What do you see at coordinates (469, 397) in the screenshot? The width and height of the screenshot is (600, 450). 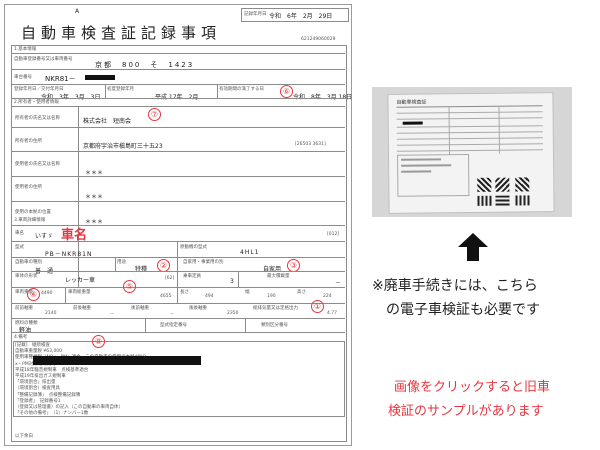 I see `old-sample-link: 画像をクリックすると旧車 検証のサンプルがあります` at bounding box center [469, 397].